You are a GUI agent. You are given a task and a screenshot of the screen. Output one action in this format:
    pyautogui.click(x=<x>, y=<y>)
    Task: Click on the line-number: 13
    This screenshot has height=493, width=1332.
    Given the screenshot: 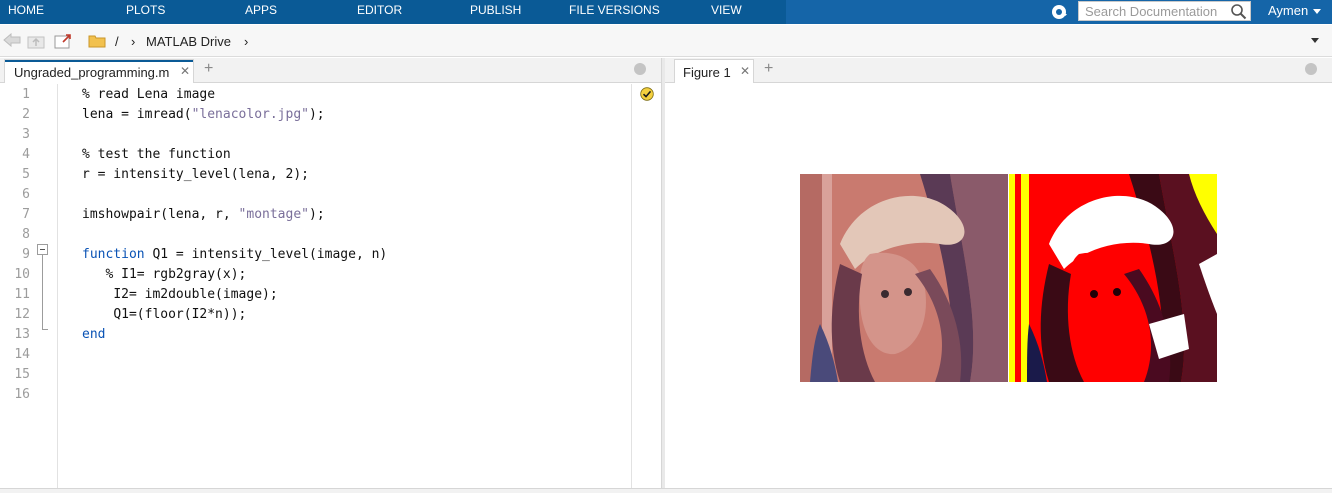 What is the action you would take?
    pyautogui.click(x=22, y=334)
    